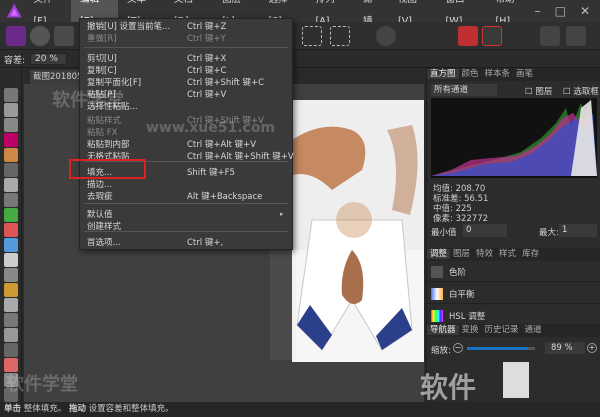 This screenshot has height=417, width=600. I want to click on navigator-tabs: 导航器 变换 历史记录 通道, so click(513, 330).